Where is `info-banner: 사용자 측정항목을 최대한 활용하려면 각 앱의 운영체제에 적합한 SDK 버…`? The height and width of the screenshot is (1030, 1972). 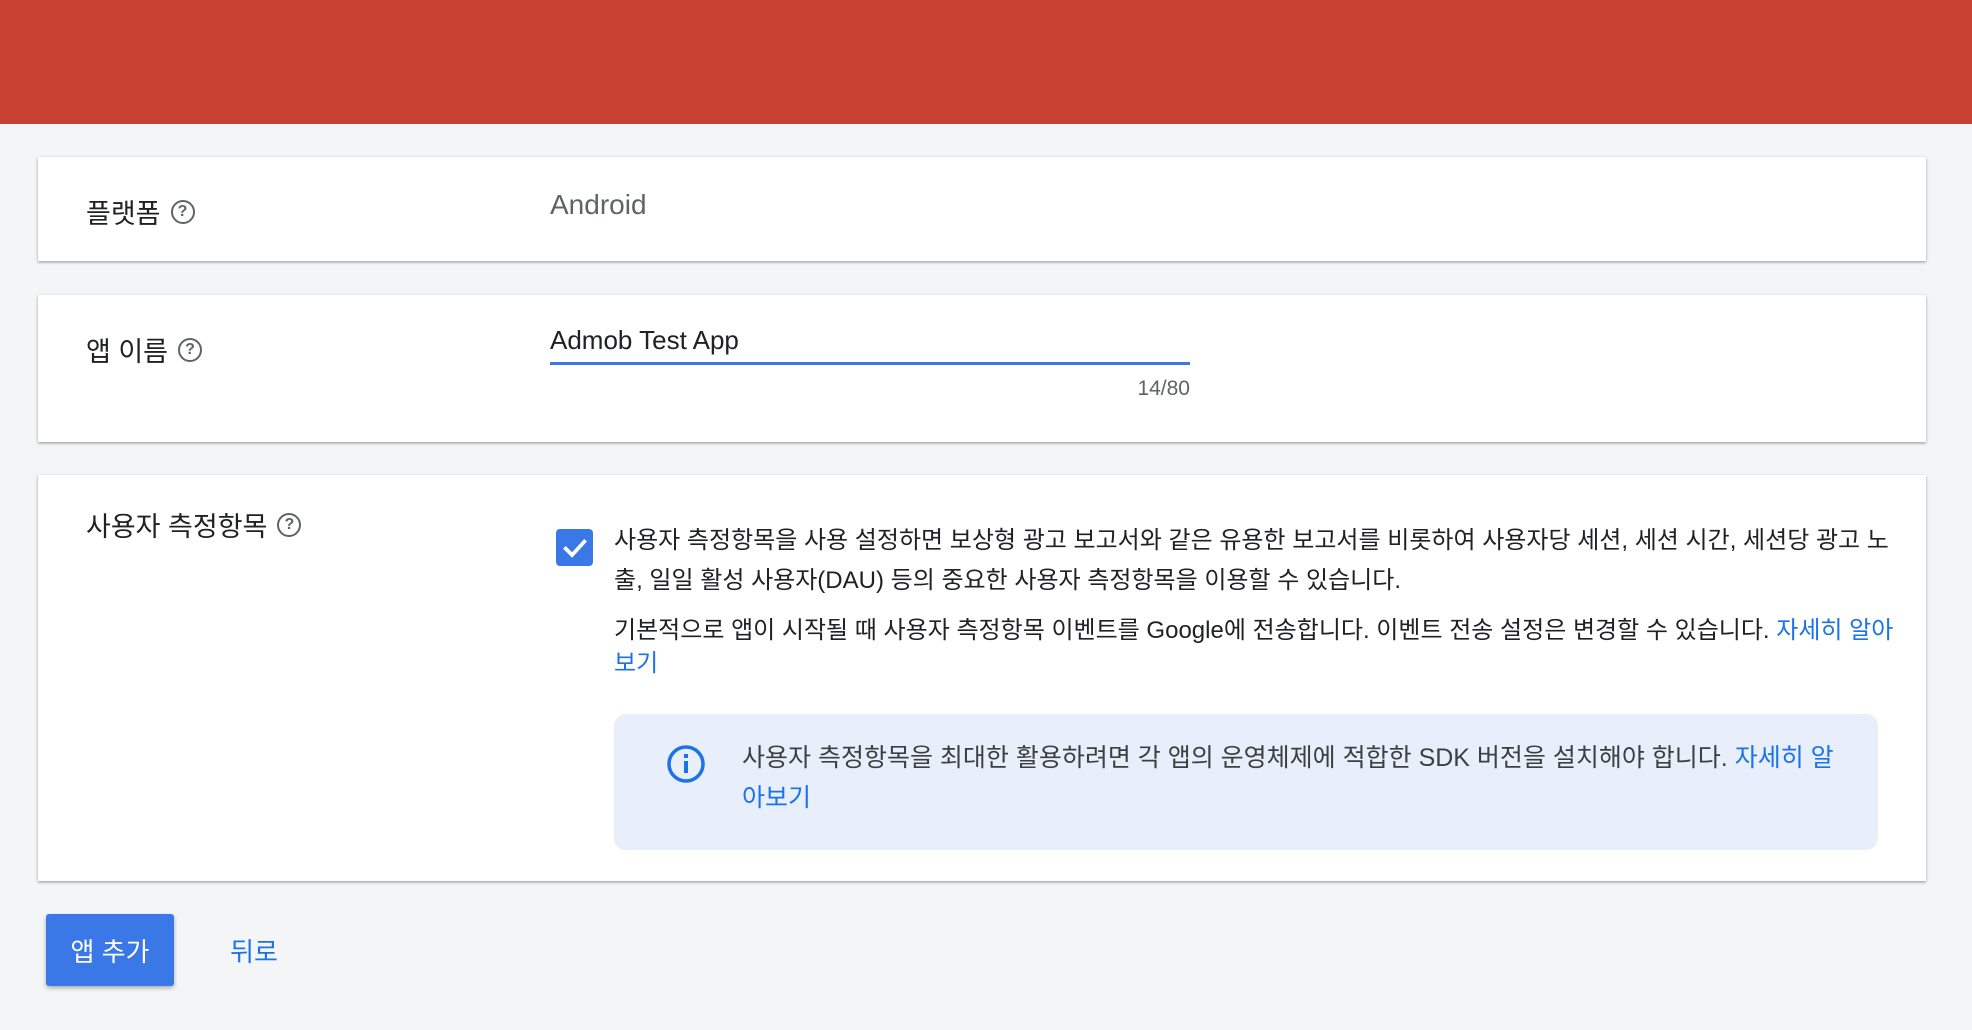
info-banner: 사용자 측정항목을 최대한 활용하려면 각 앱의 운영체제에 적합한 SDK 버… is located at coordinates (1246, 782).